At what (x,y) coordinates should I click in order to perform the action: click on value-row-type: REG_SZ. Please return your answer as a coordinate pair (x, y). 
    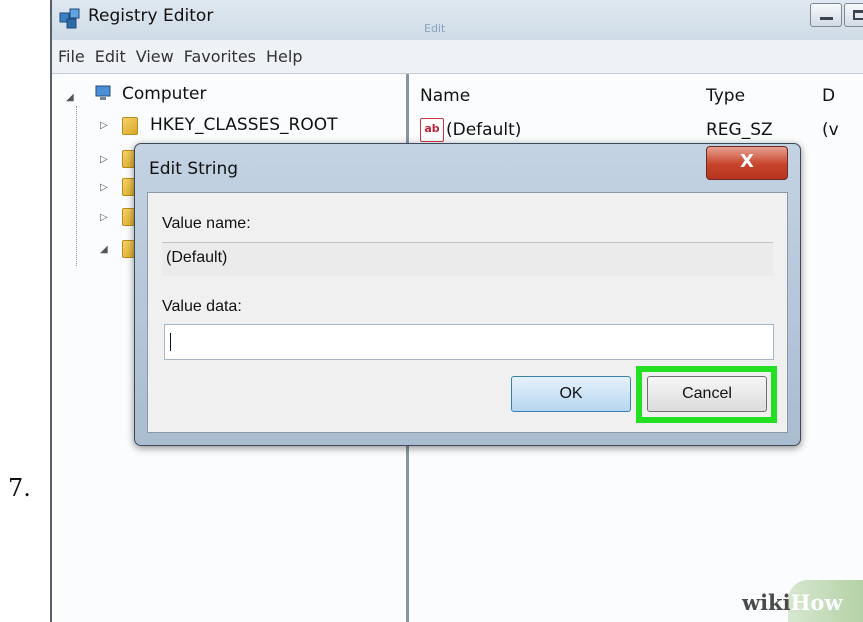
    Looking at the image, I should click on (739, 130).